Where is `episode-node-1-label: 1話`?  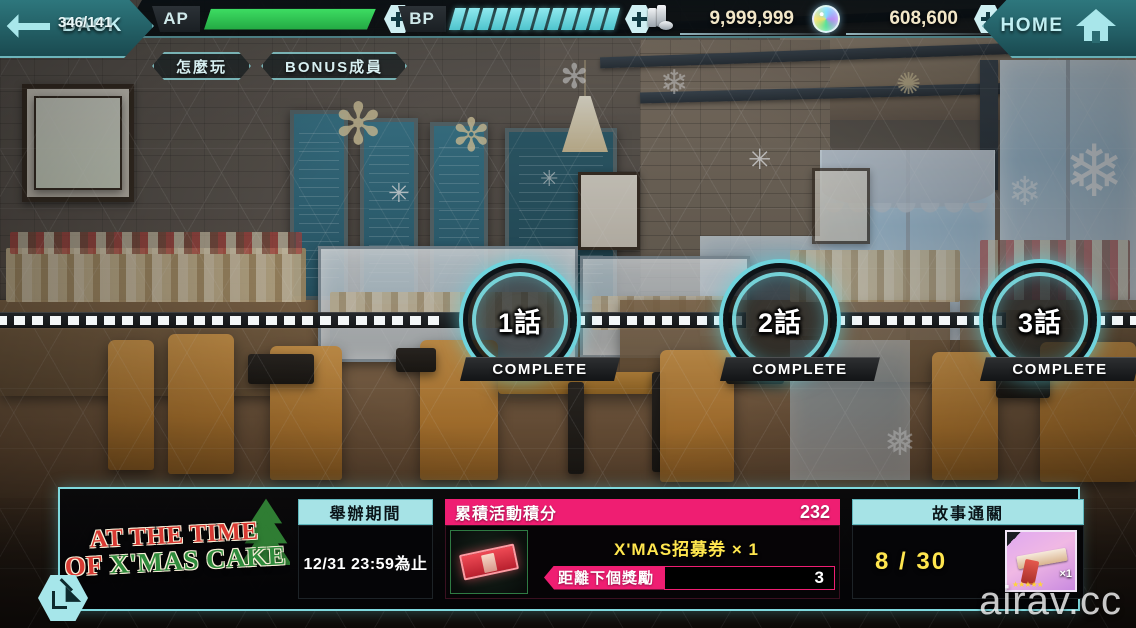 episode-node-1-label: 1話 is located at coordinates (520, 322).